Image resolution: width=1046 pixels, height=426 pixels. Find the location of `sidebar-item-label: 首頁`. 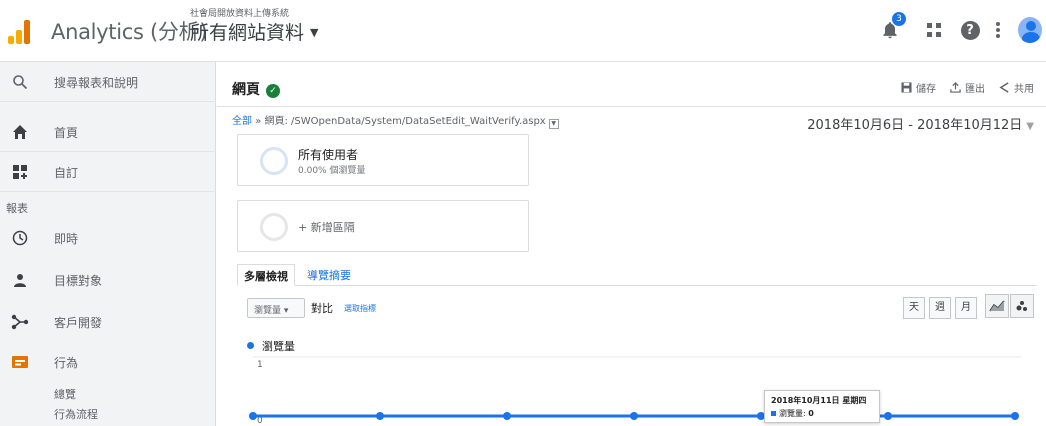

sidebar-item-label: 首頁 is located at coordinates (66, 133).